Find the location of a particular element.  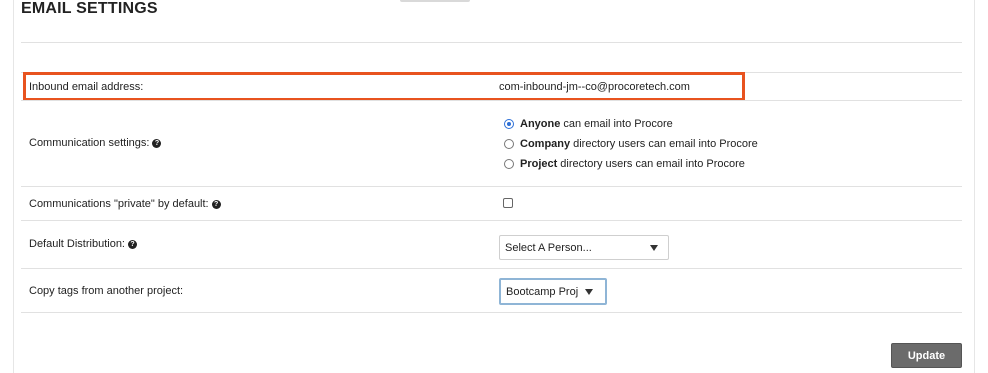

default-distribution-label: Default Distribution: ? is located at coordinates (83, 244).